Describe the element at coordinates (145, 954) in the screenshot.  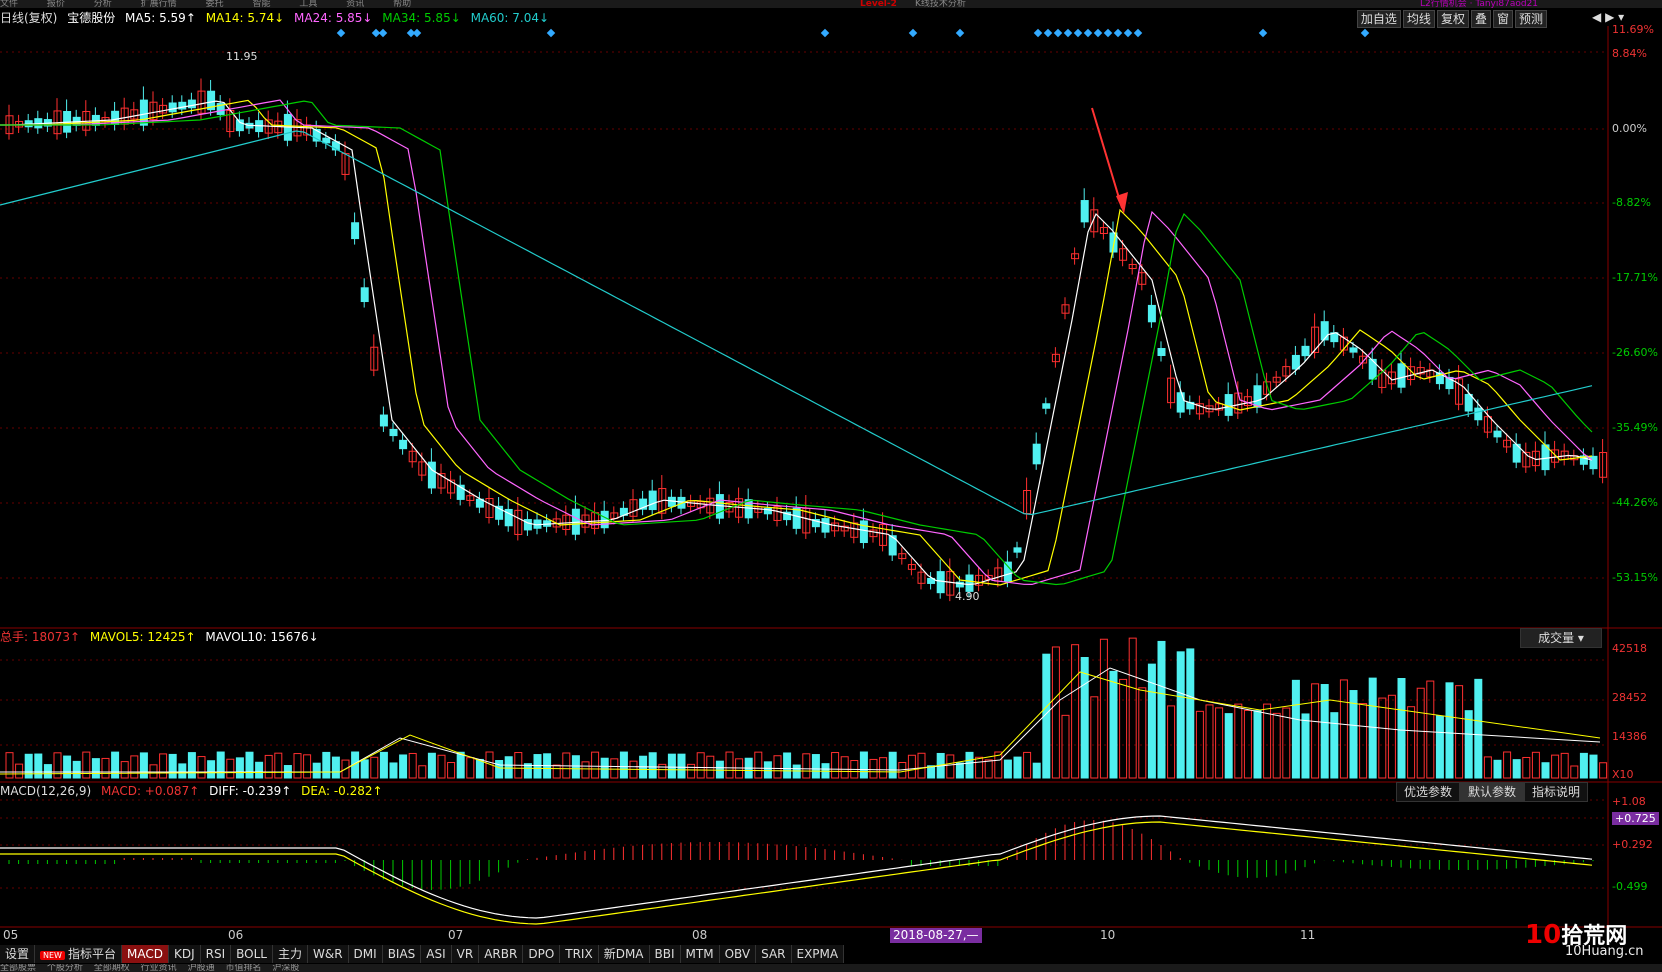
I see `tab-macd: MACD` at that location.